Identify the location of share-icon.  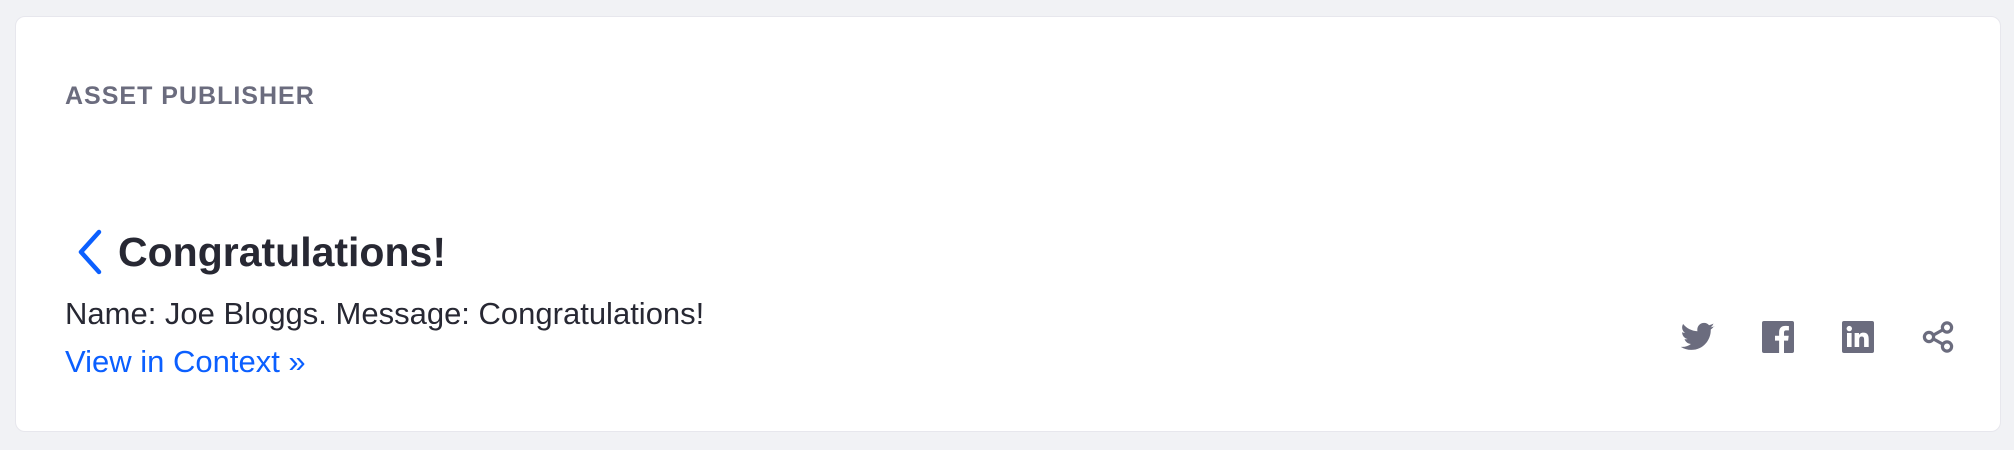
(1938, 337).